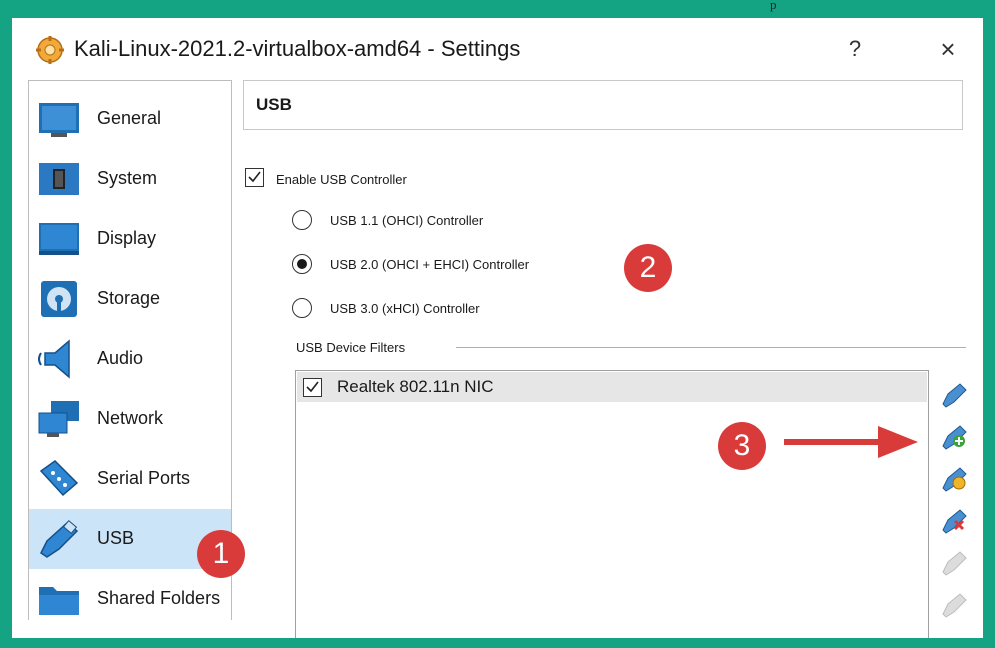 The height and width of the screenshot is (648, 995). What do you see at coordinates (954, 394) in the screenshot?
I see `usb-add-empty-filter-icon` at bounding box center [954, 394].